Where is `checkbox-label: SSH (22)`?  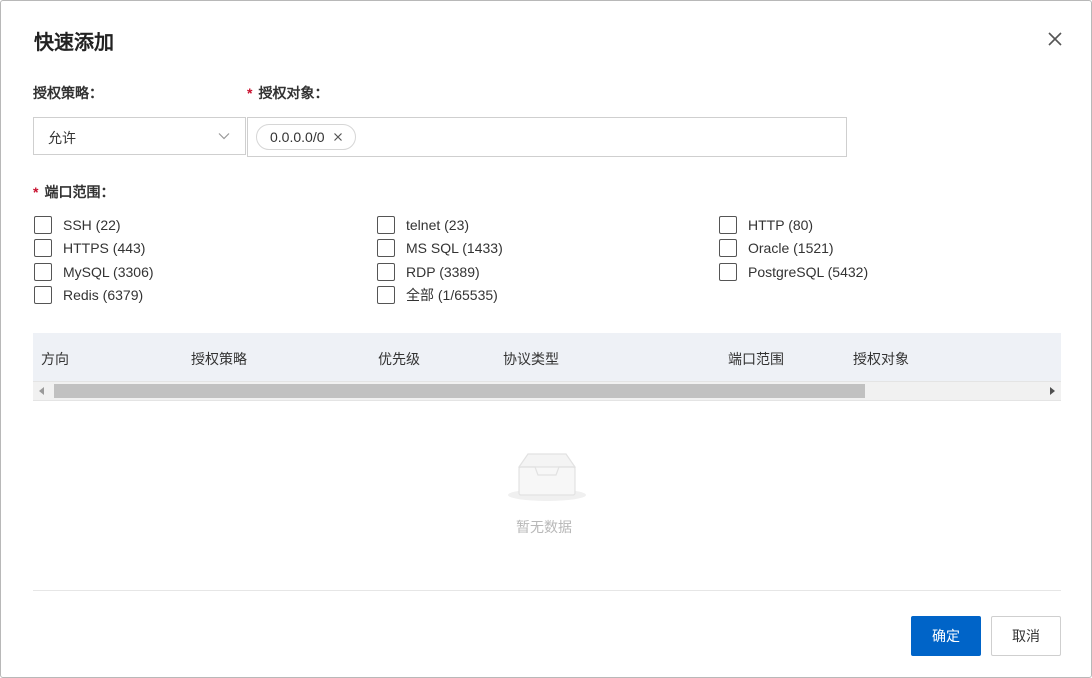 checkbox-label: SSH (22) is located at coordinates (92, 225).